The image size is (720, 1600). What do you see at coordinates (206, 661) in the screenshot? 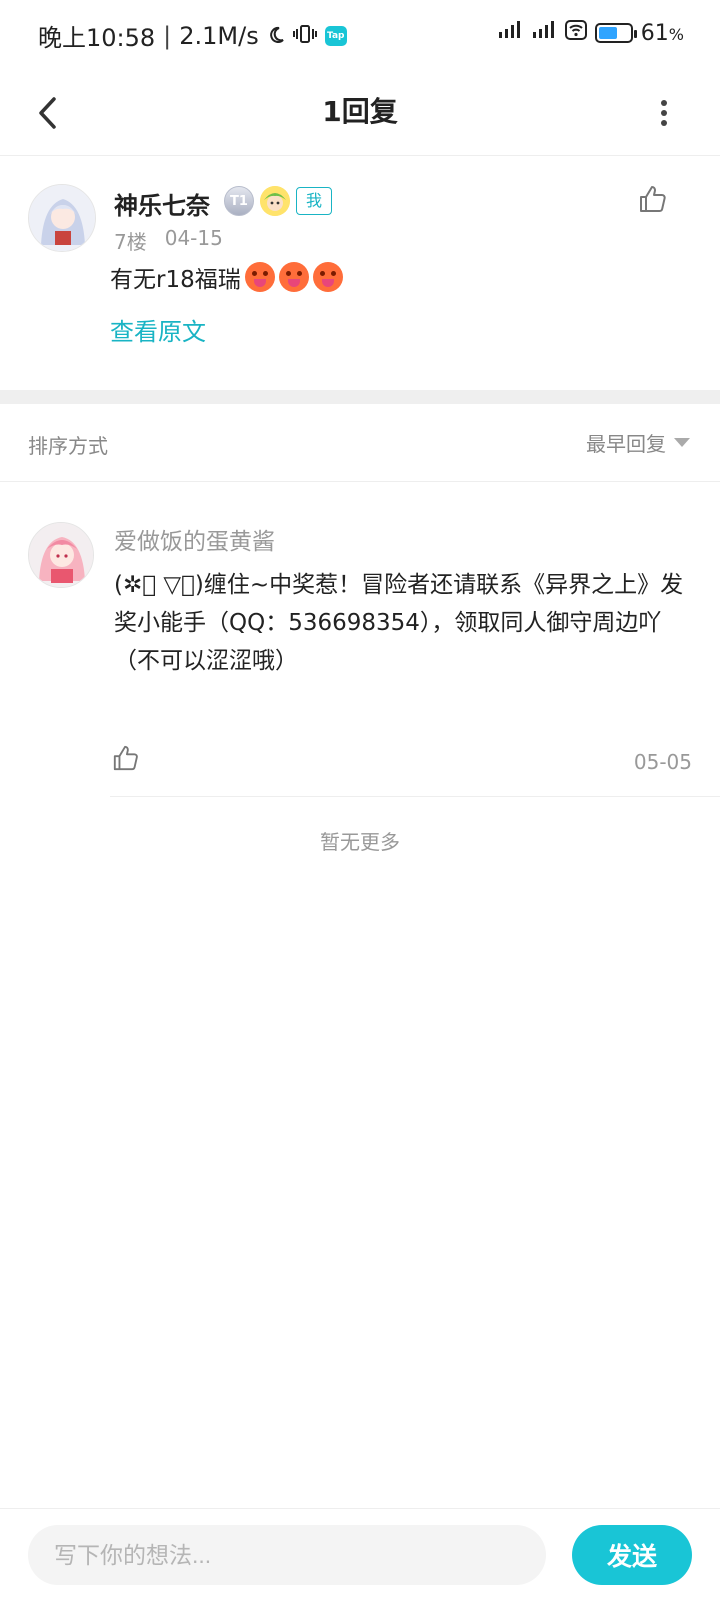
I see `reply-text-line: （不可以涩涩哦）` at bounding box center [206, 661].